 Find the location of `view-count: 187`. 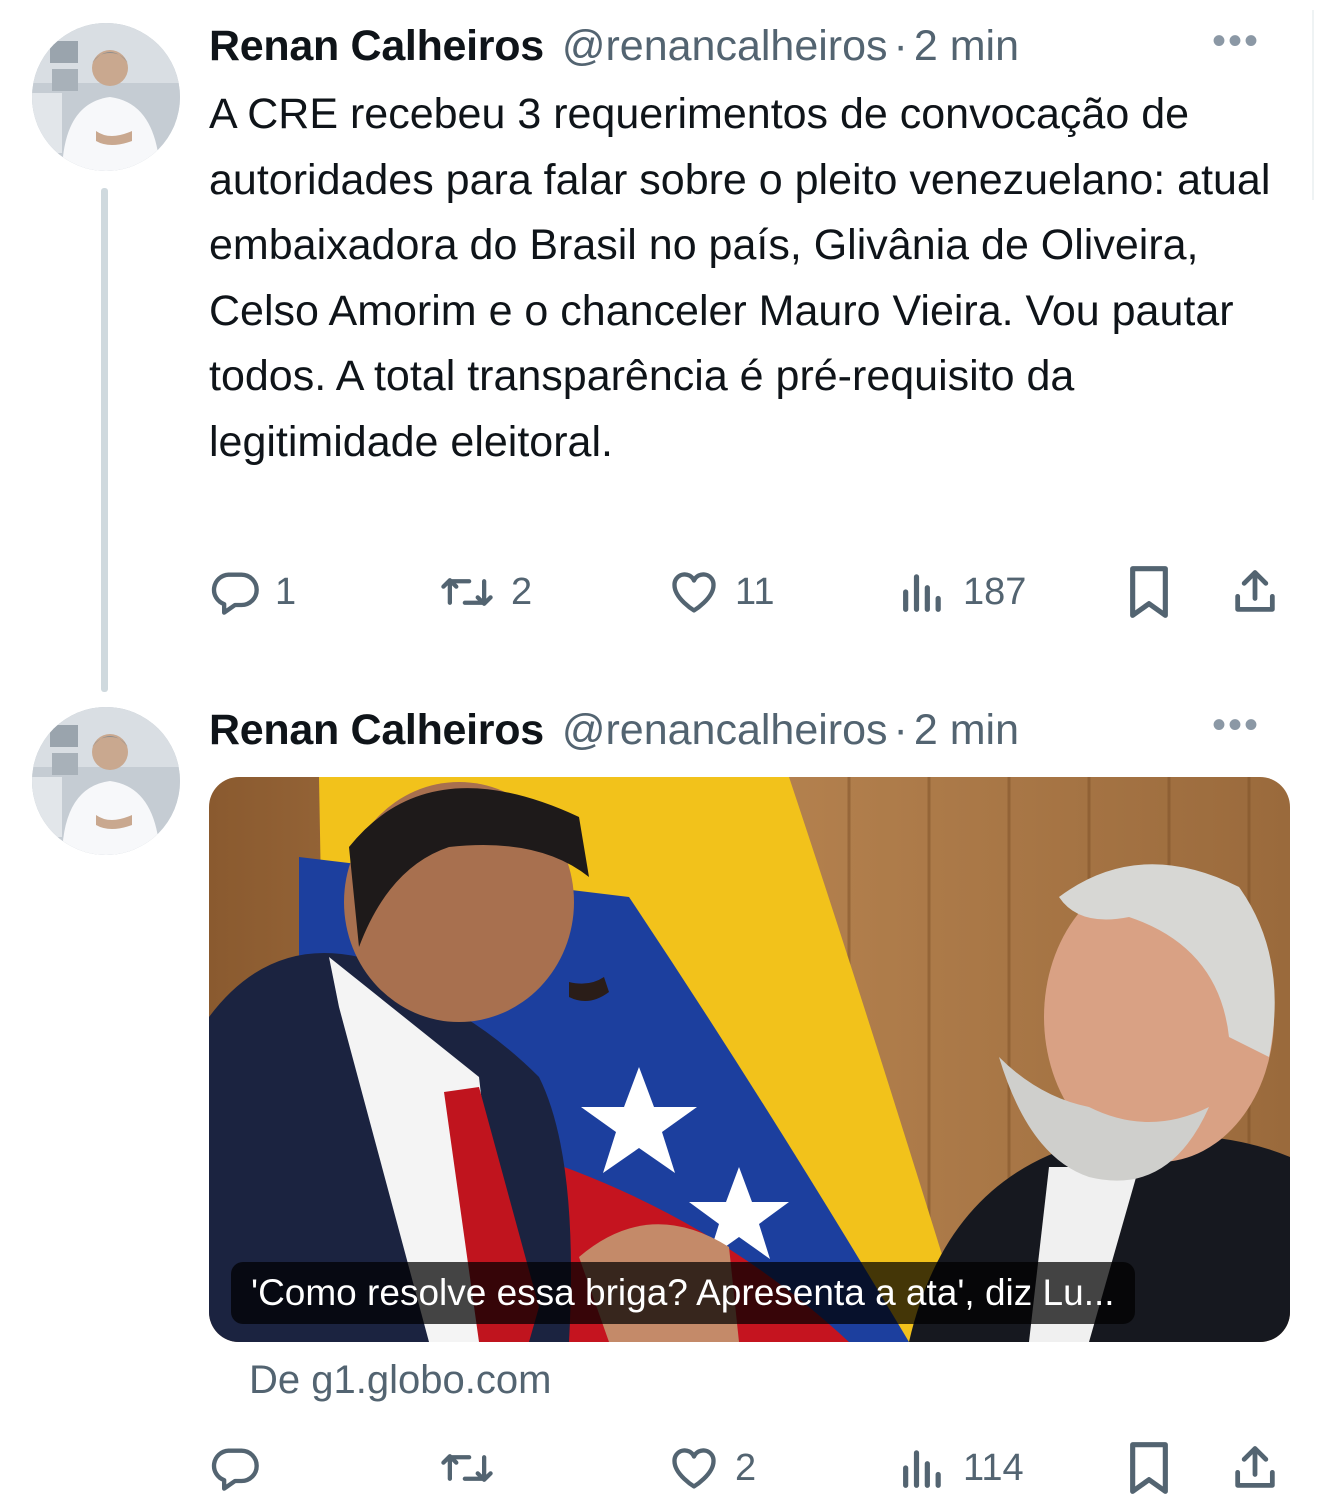

view-count: 187 is located at coordinates (995, 591).